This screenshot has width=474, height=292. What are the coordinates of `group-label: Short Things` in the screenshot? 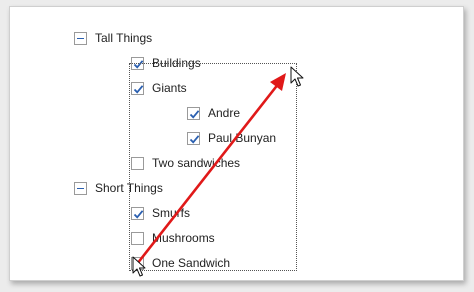 It's located at (129, 188).